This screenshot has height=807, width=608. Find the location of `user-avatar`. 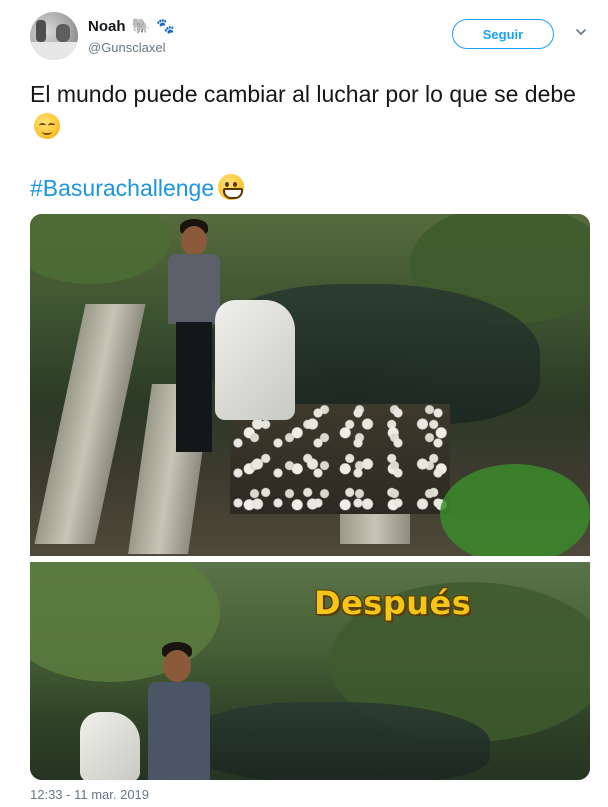

user-avatar is located at coordinates (54, 36).